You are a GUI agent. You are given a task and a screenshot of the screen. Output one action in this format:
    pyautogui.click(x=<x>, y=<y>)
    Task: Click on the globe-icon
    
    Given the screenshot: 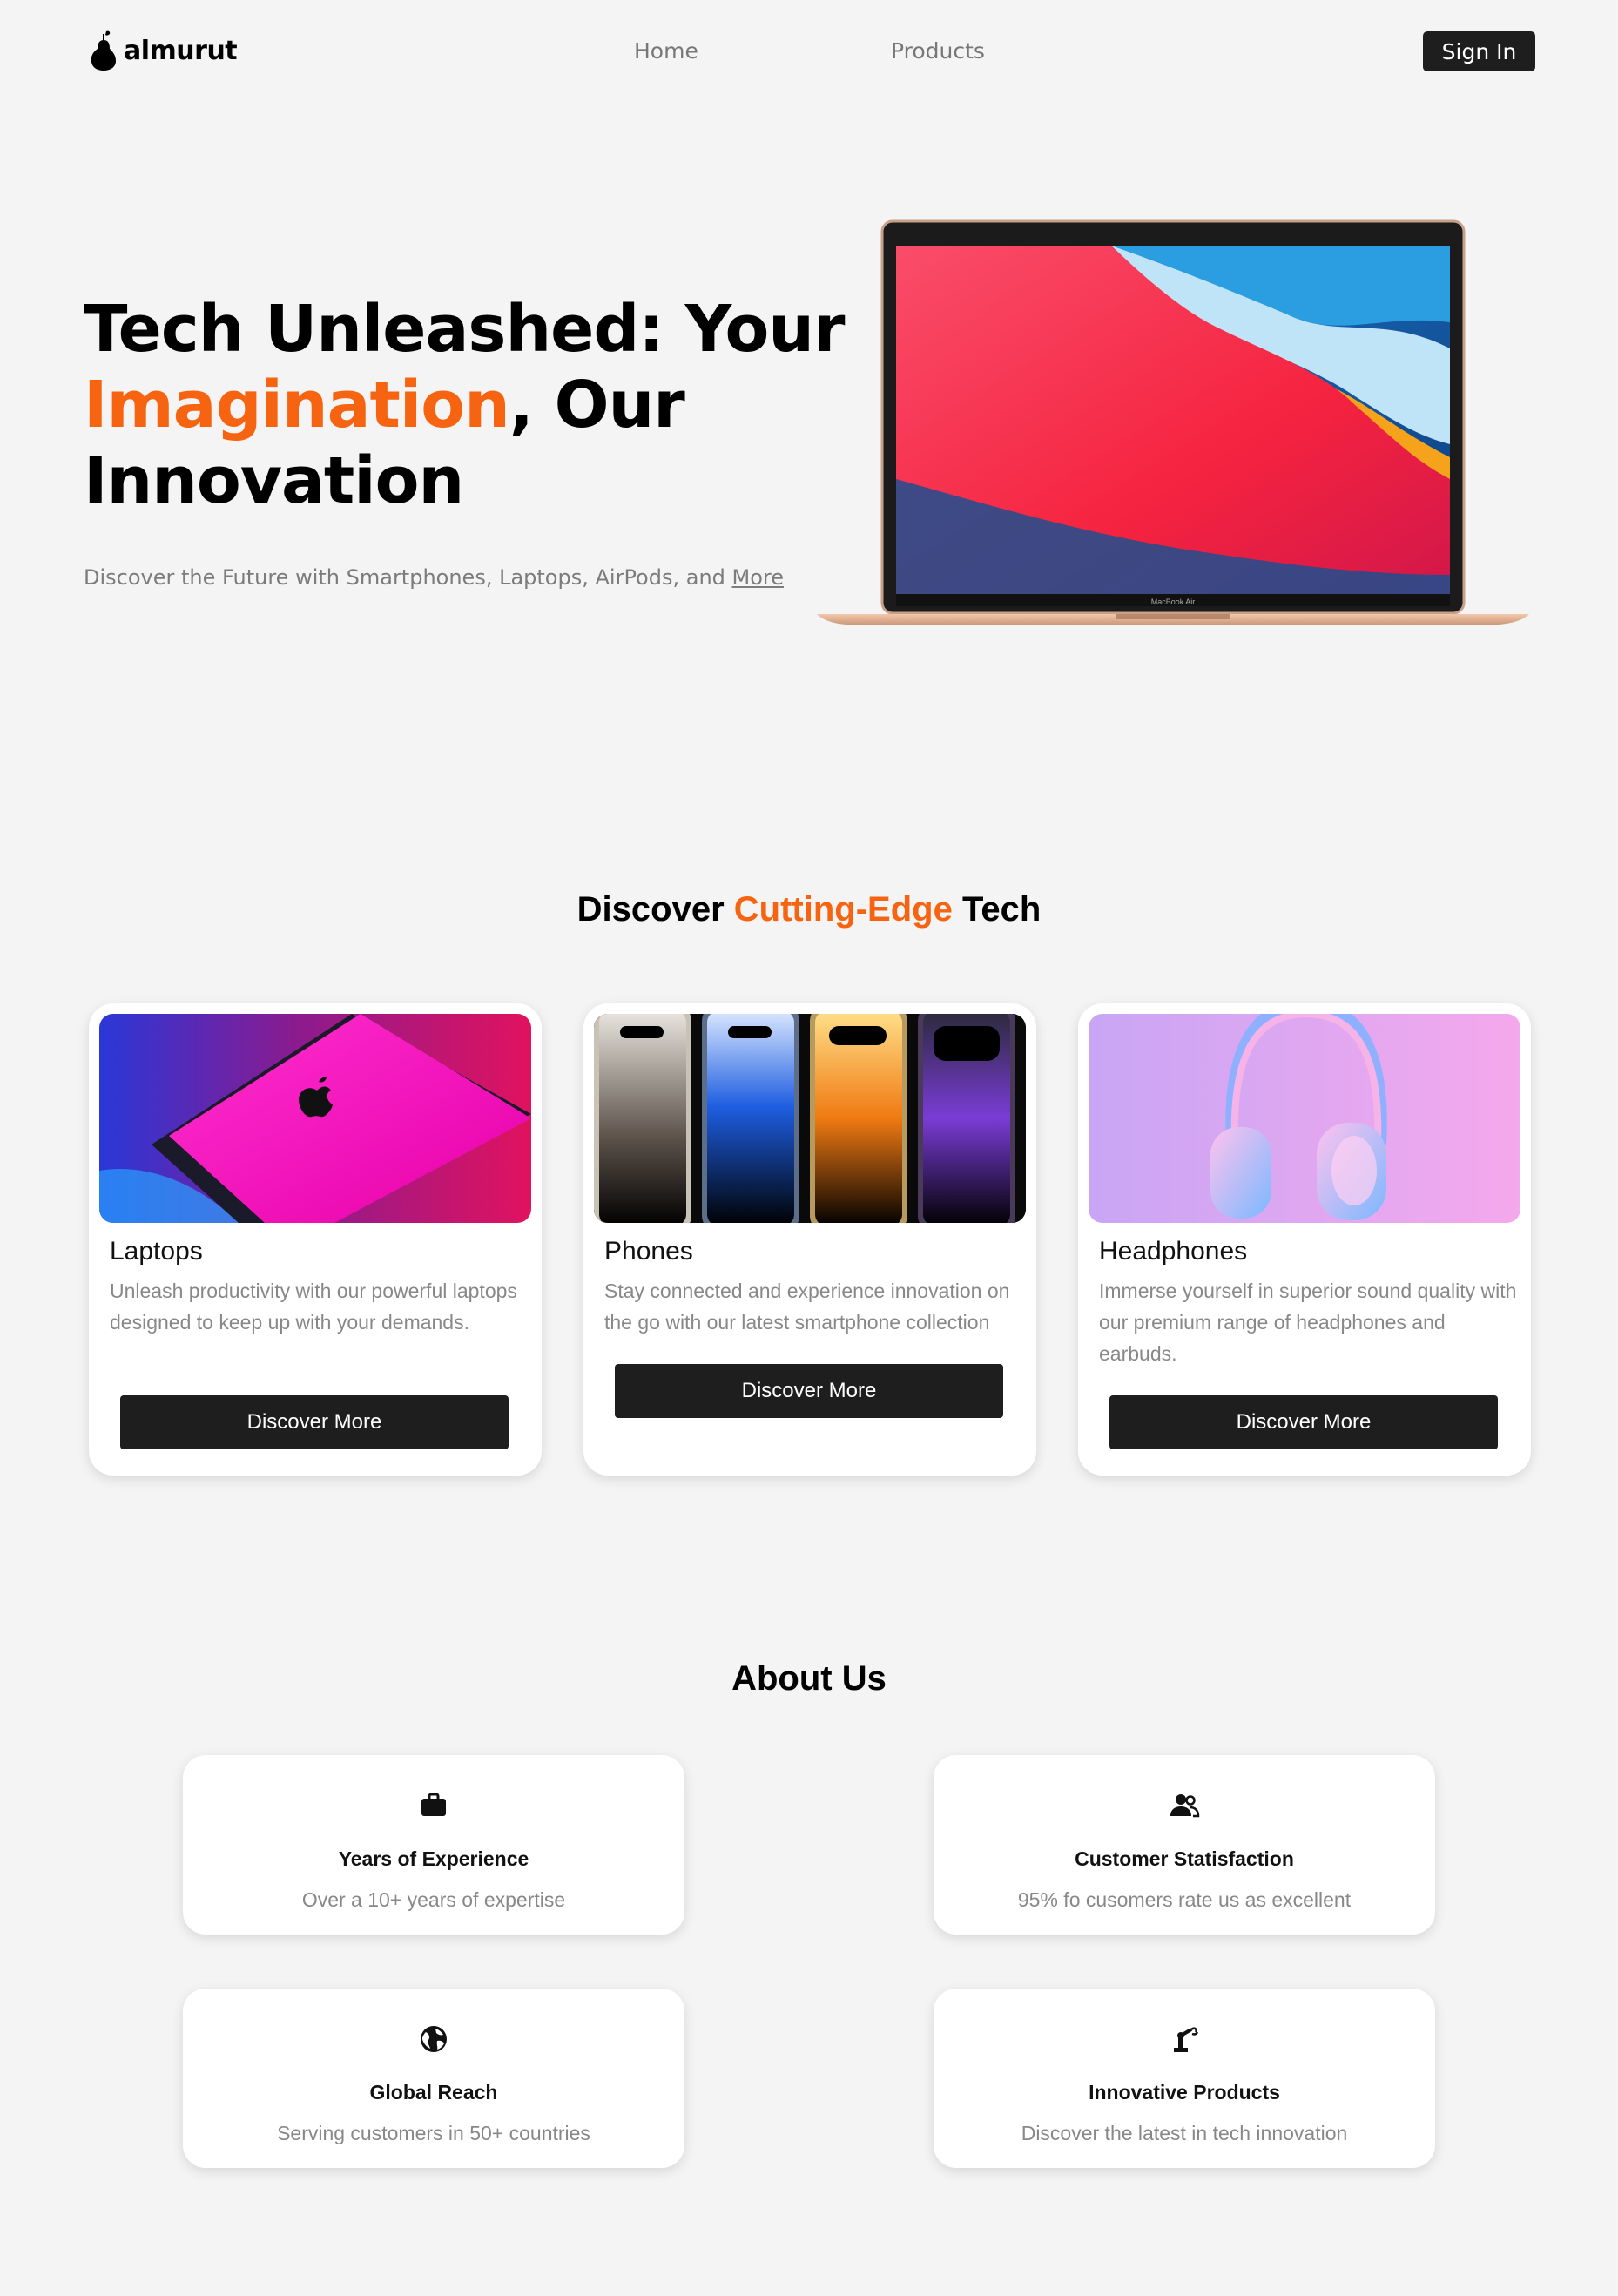 What is the action you would take?
    pyautogui.click(x=434, y=2039)
    